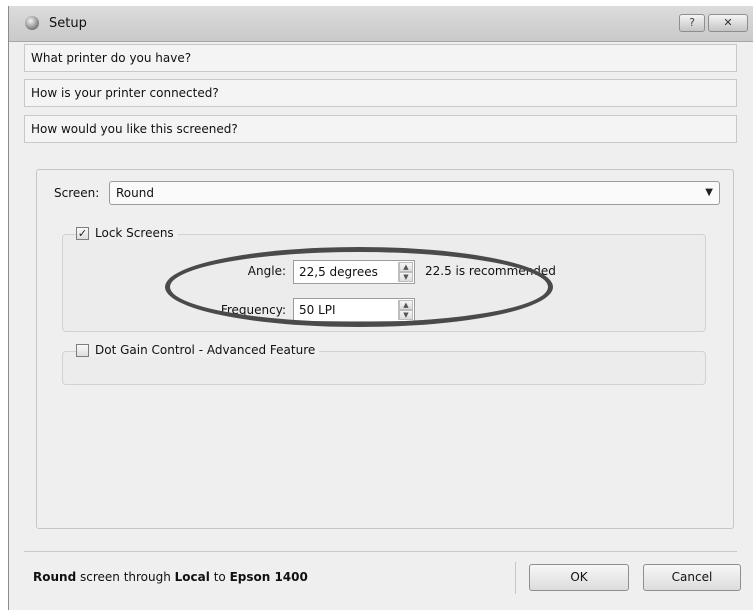  What do you see at coordinates (380, 93) in the screenshot?
I see `section-connection: How is your printer connected?` at bounding box center [380, 93].